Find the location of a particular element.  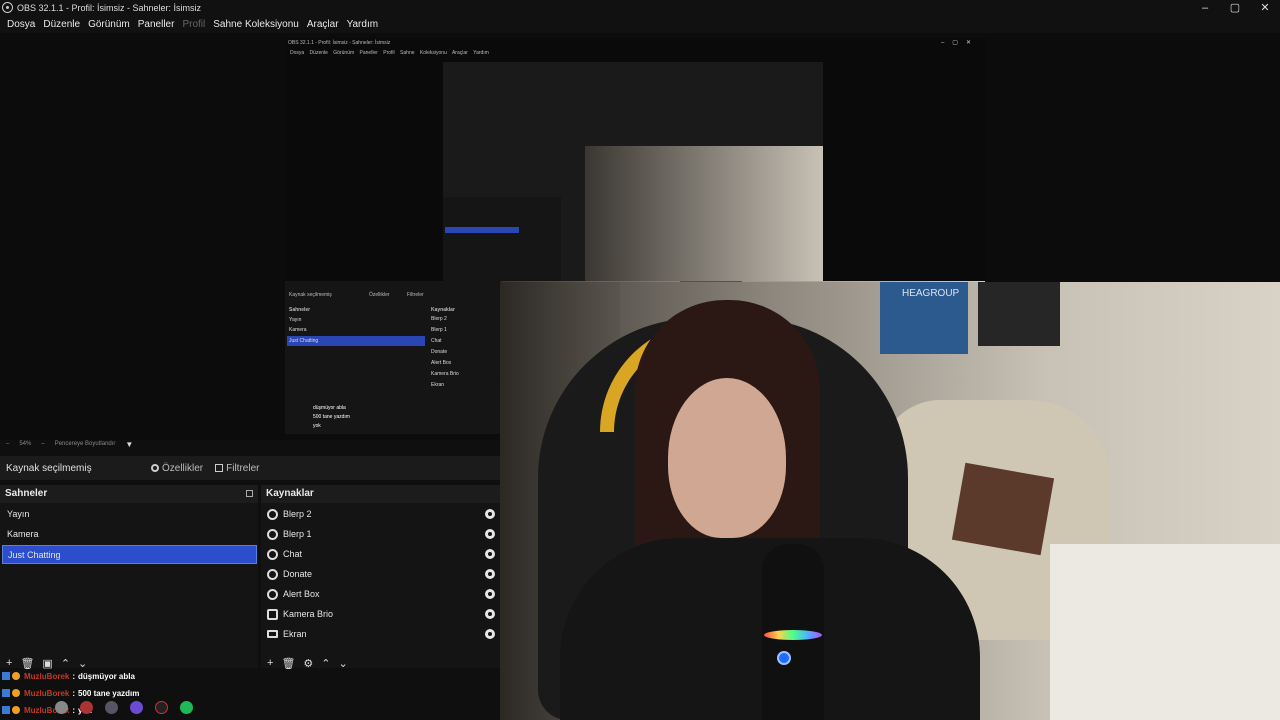

filter-icon is located at coordinates (219, 468).